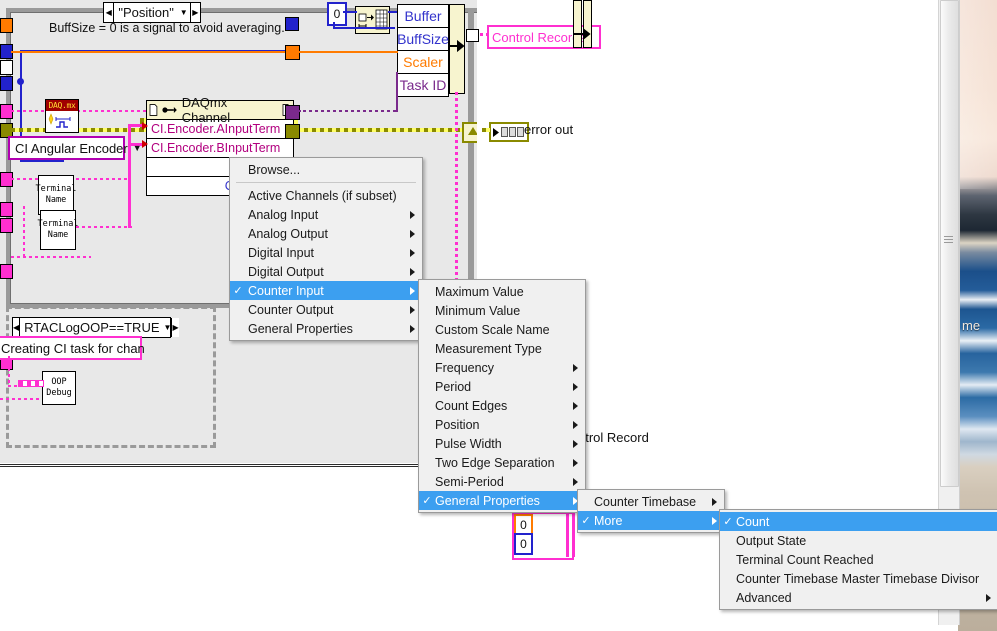 This screenshot has width=997, height=631. What do you see at coordinates (469, 481) in the screenshot?
I see `menu-item-label: Semi-Period` at bounding box center [469, 481].